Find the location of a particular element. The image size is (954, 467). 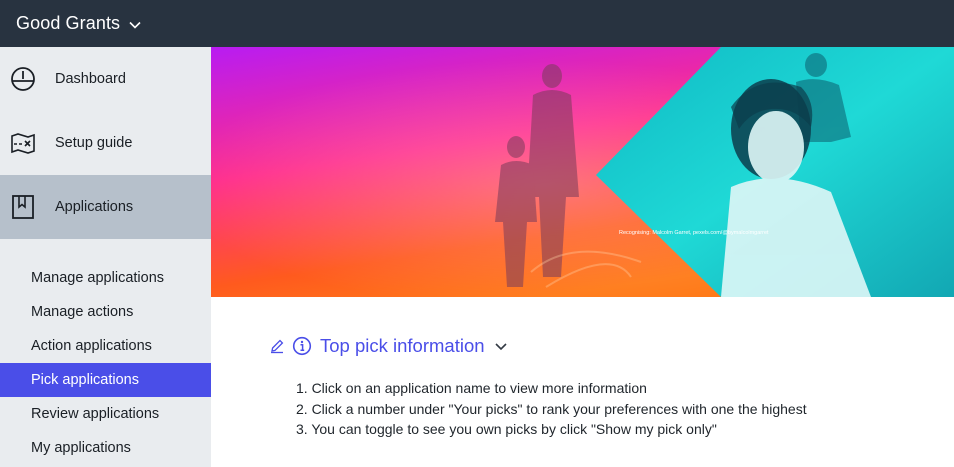

treasure-map-icon is located at coordinates (23, 143).